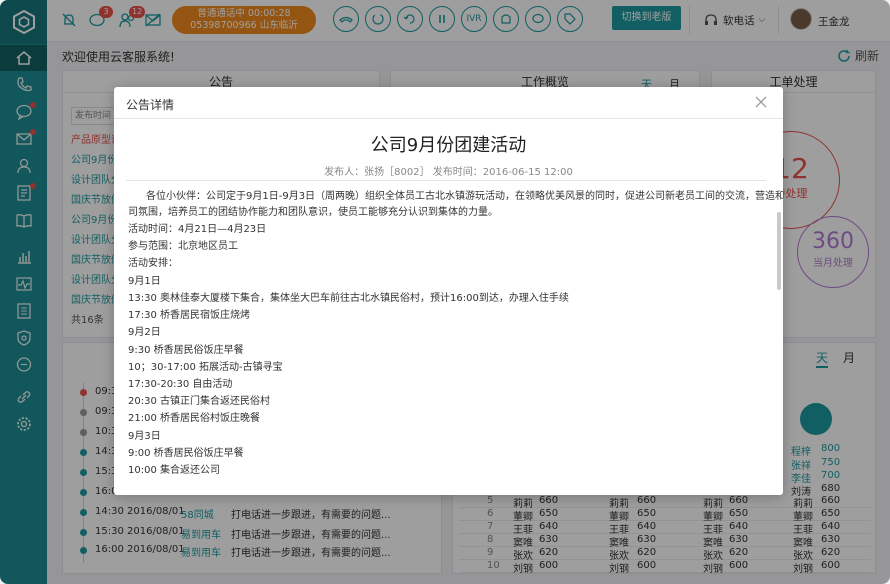  Describe the element at coordinates (183, 246) in the screenshot. I see `announcement-paragraph: 参与范围：北京地区员工` at that location.